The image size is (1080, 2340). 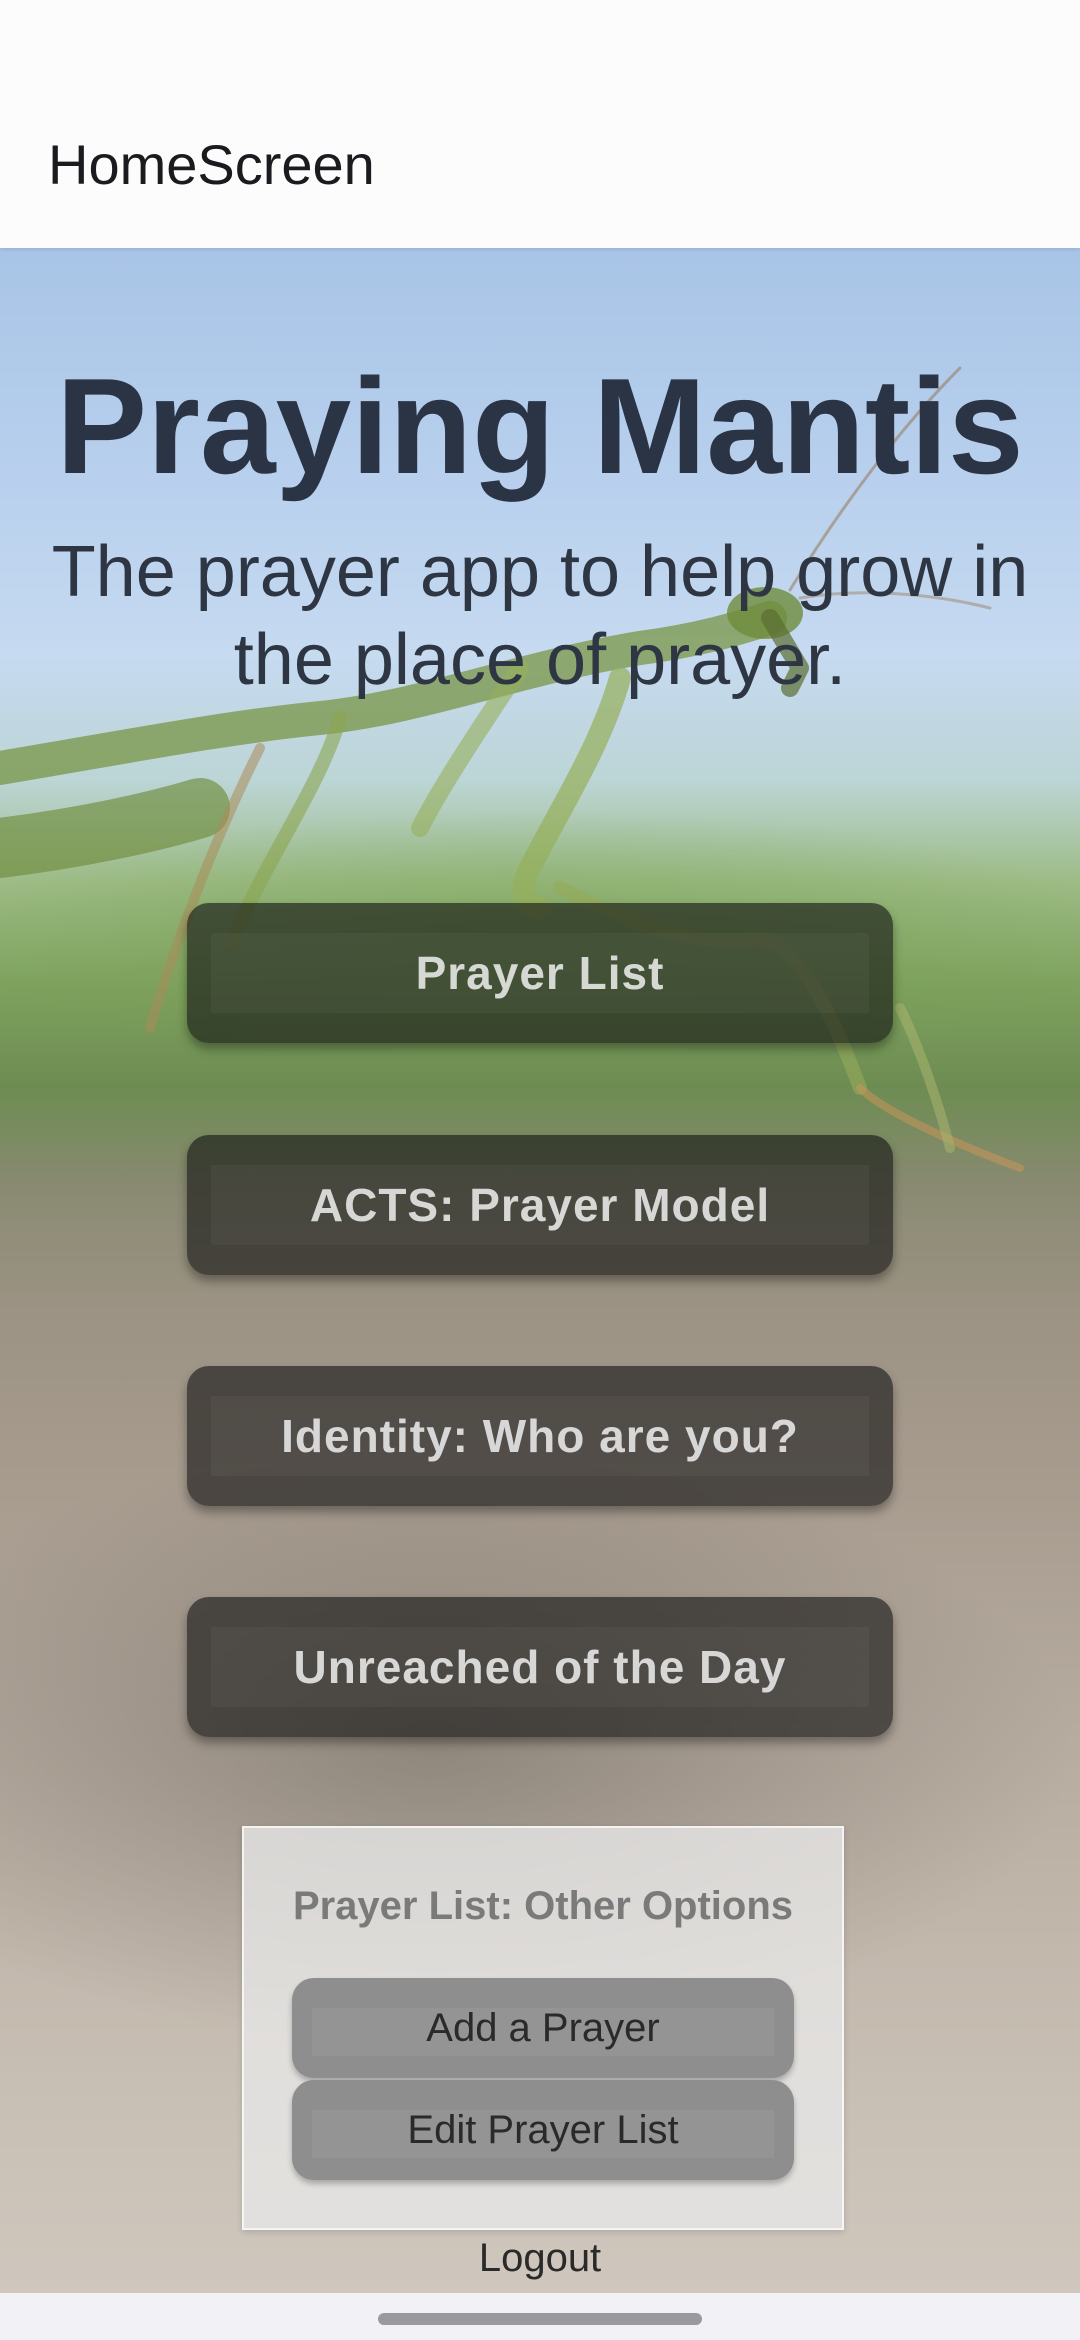 I want to click on prayer-list-button: Prayer List, so click(x=540, y=973).